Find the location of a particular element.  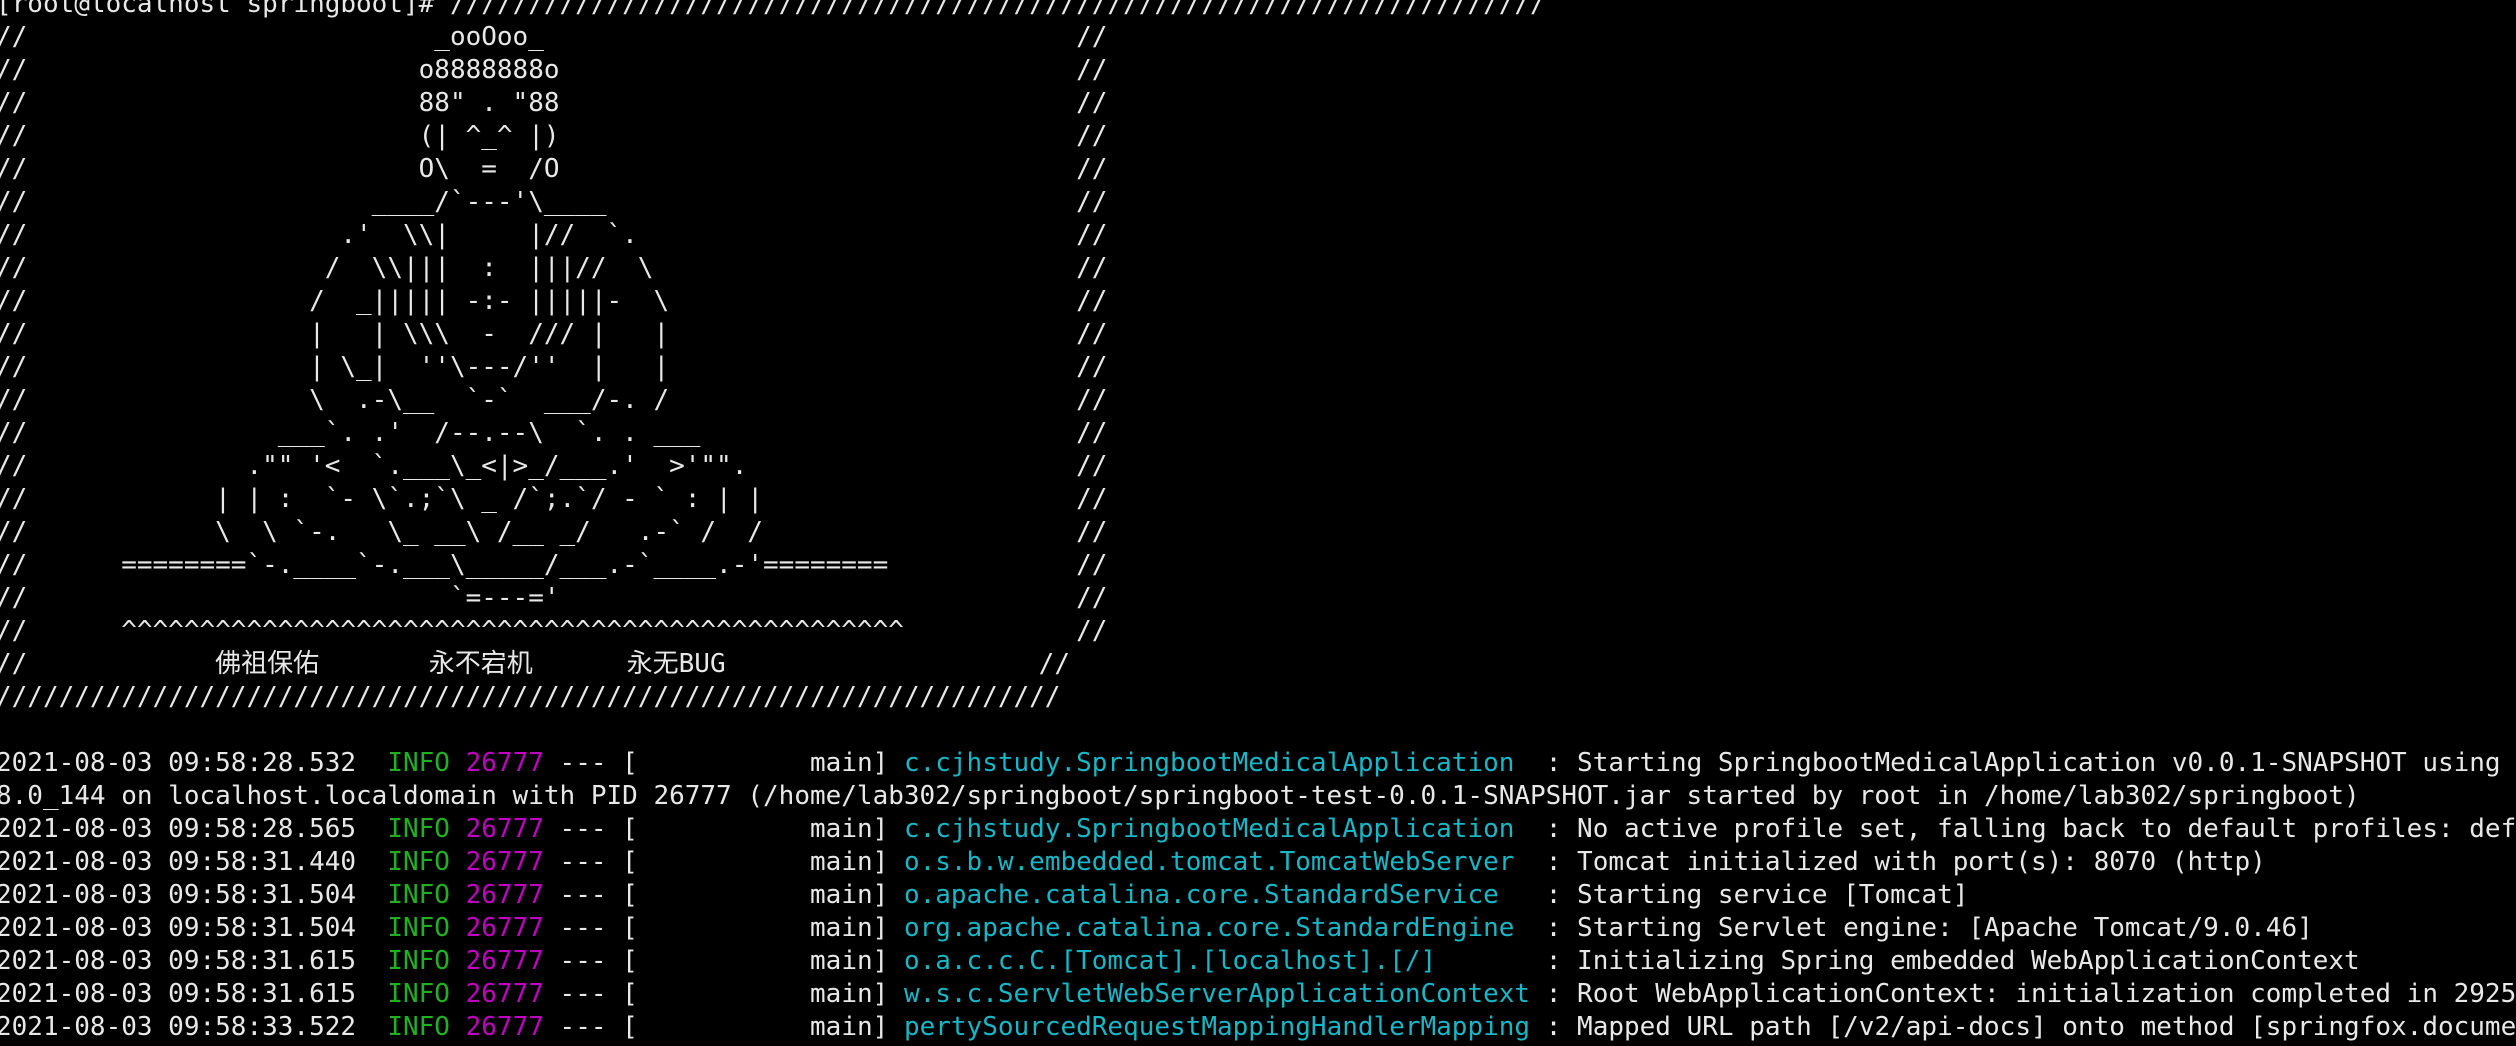

banner-line: // 88" . "88 // is located at coordinates (554, 103).